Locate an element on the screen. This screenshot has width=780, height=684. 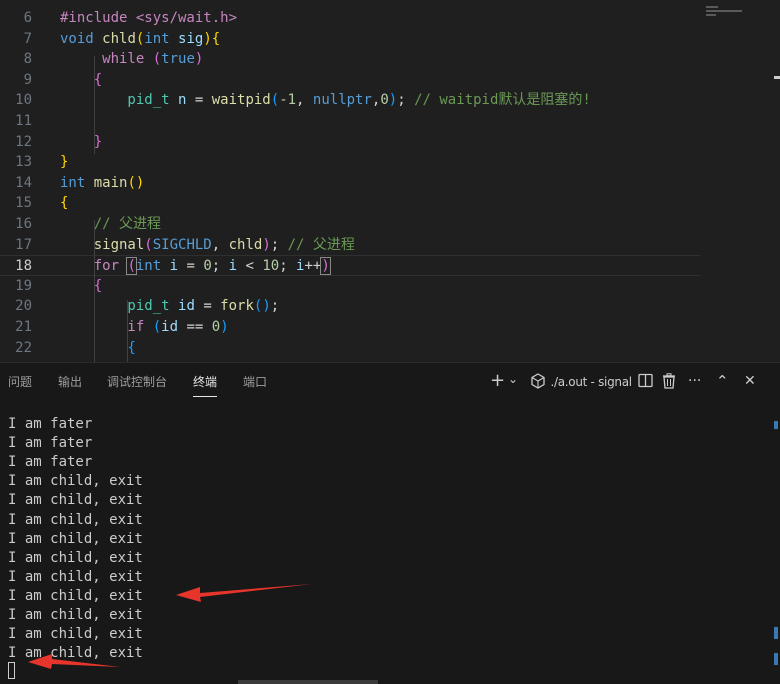
code-line: 22 { is located at coordinates (350, 348).